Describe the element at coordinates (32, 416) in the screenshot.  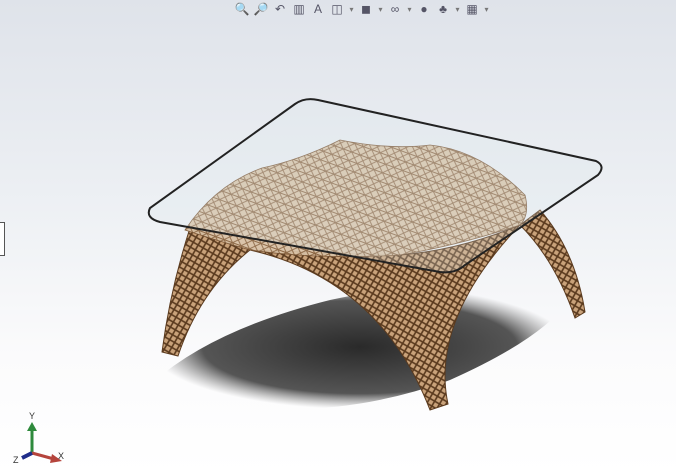
I see `y-axis-label: Y` at that location.